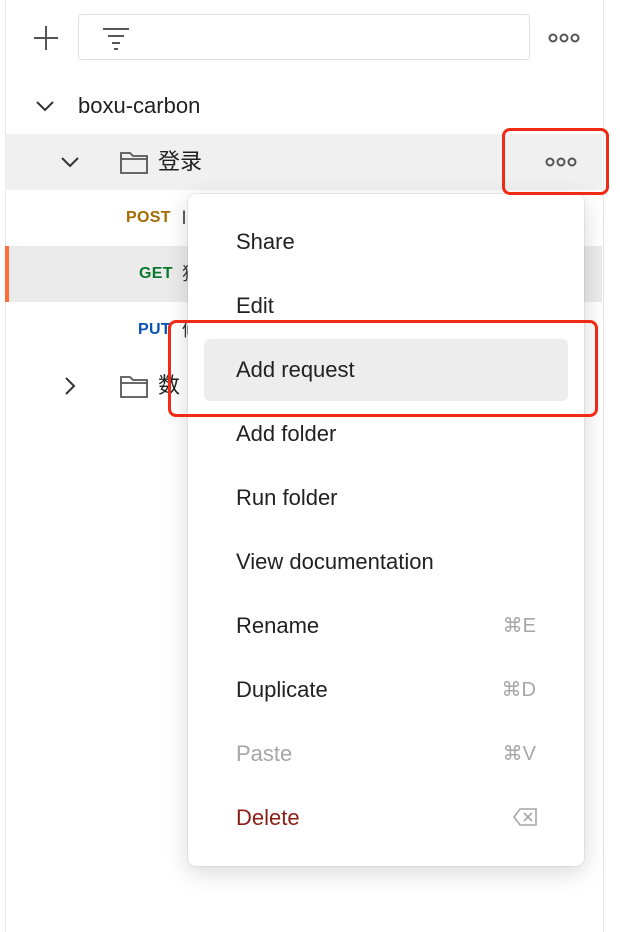 This screenshot has width=620, height=932. What do you see at coordinates (386, 434) in the screenshot?
I see `menu-item-add-folder: Add folder` at bounding box center [386, 434].